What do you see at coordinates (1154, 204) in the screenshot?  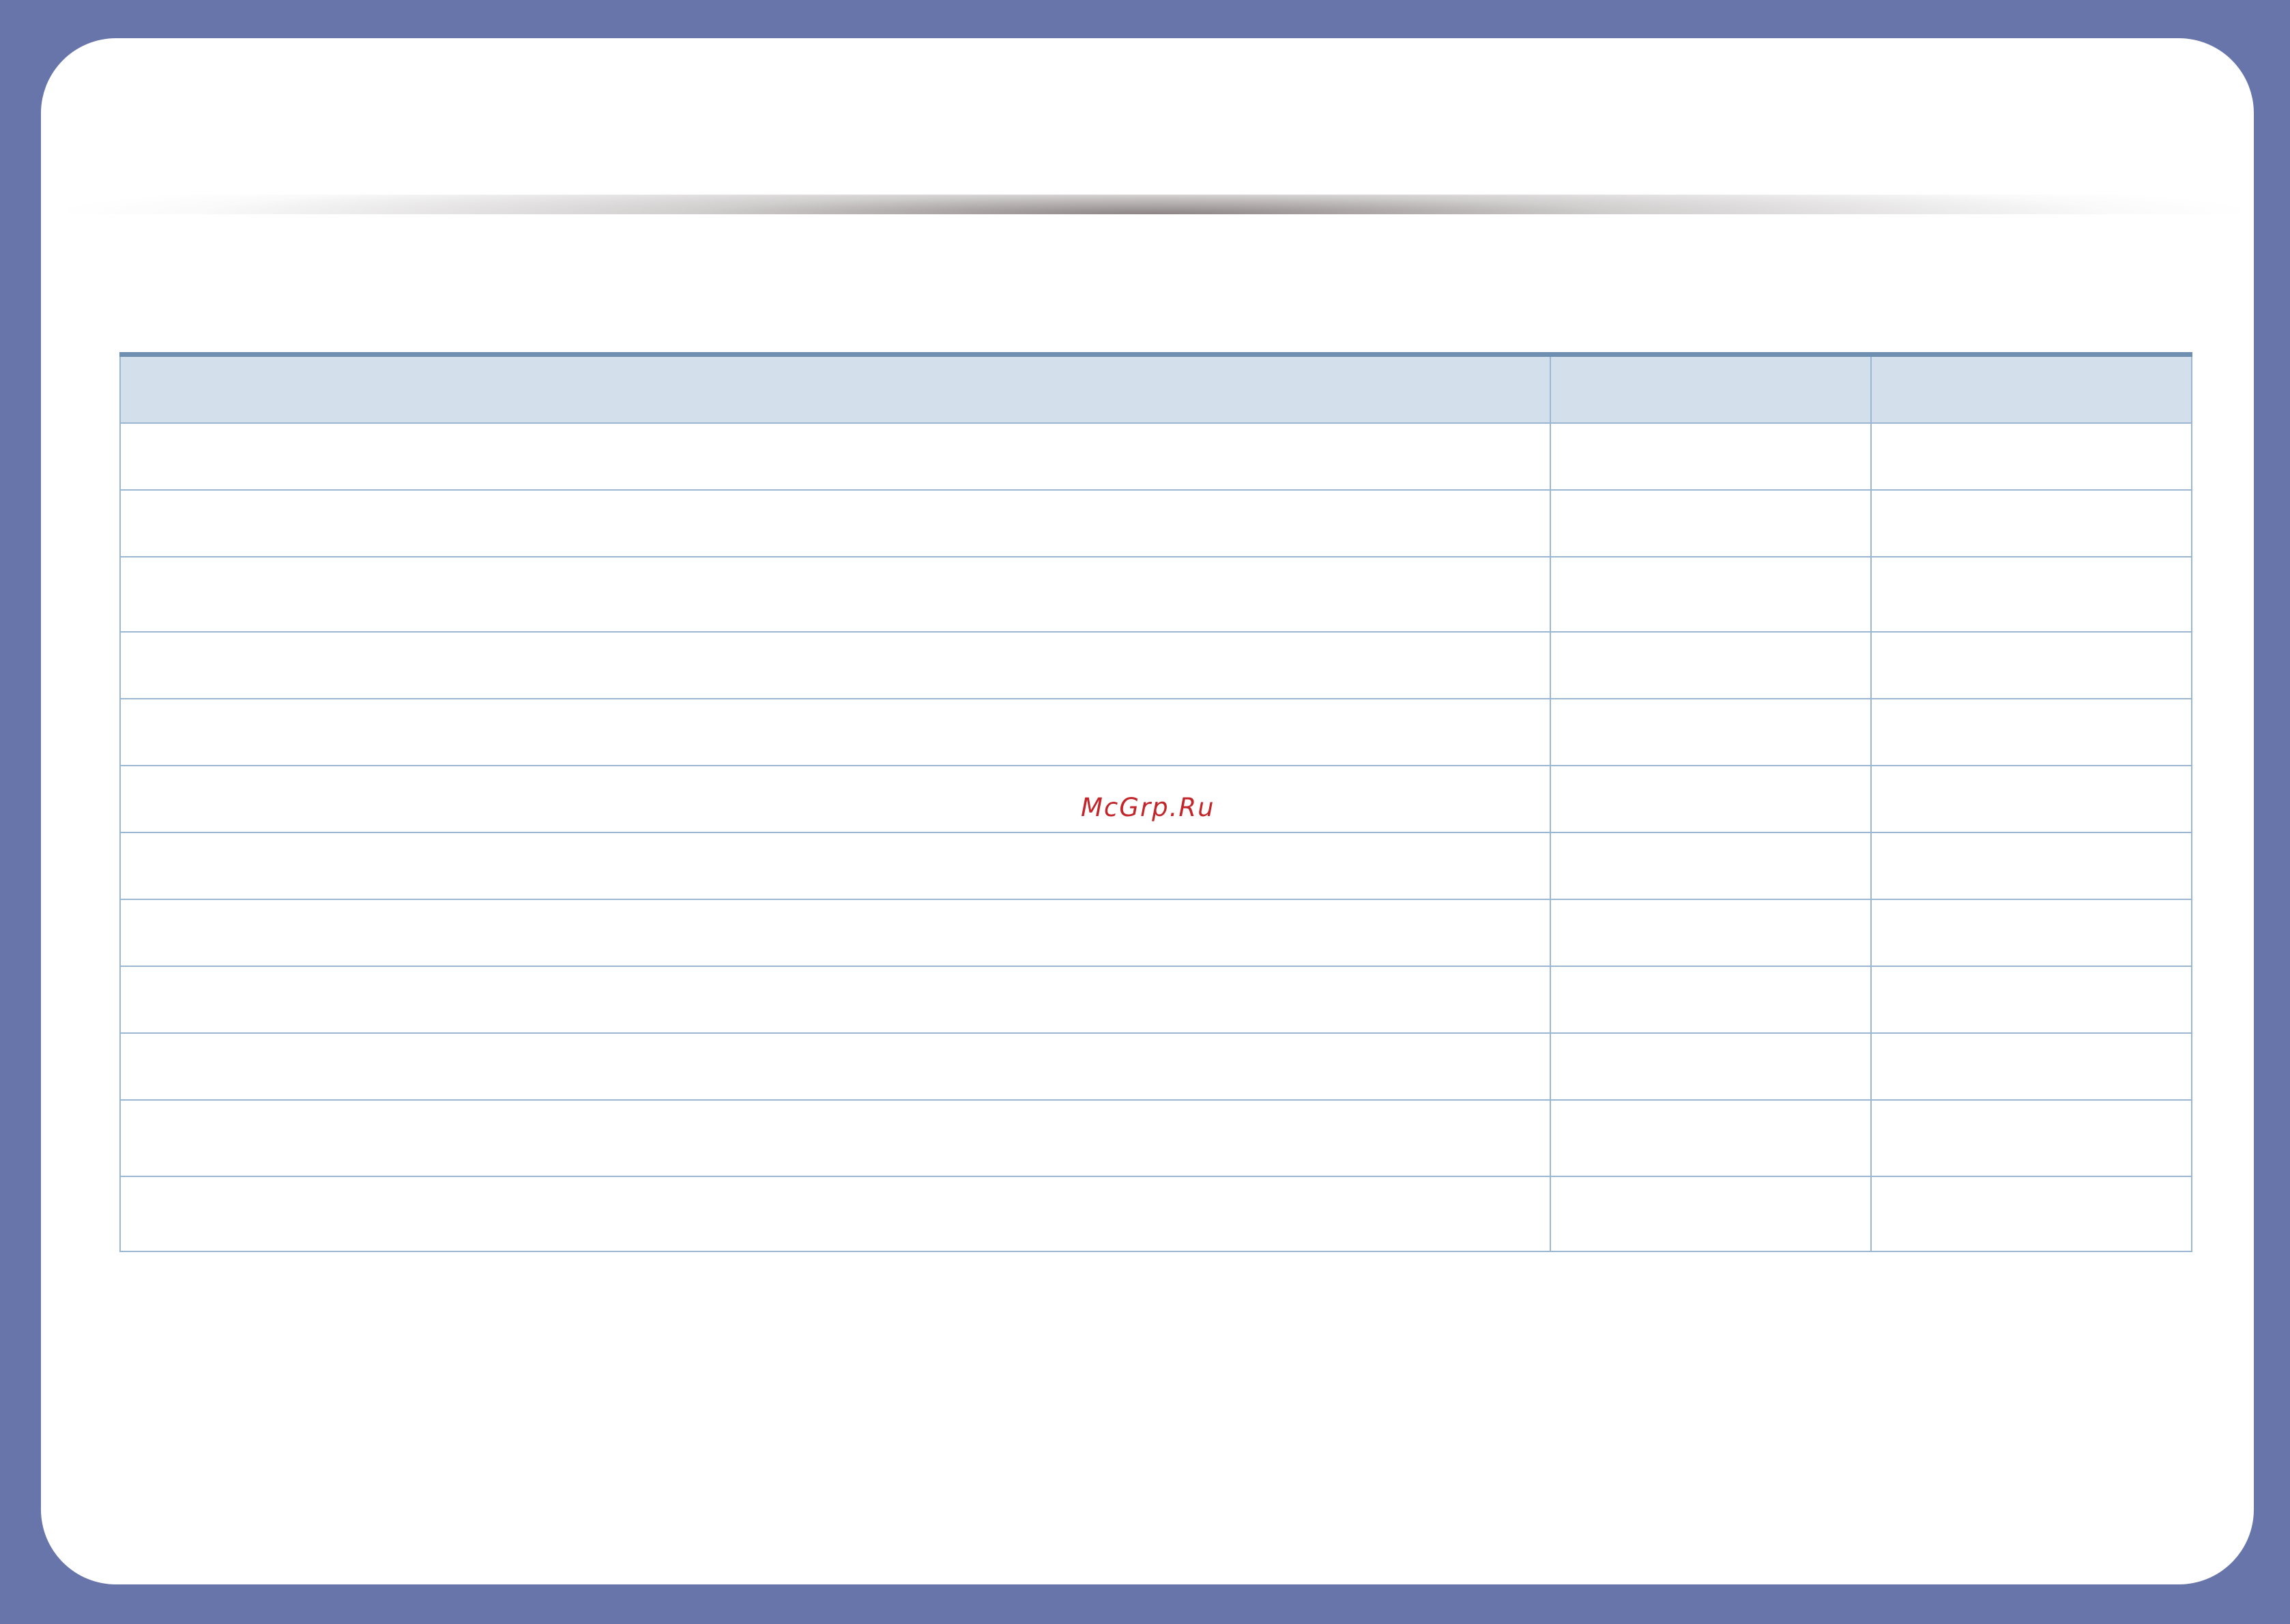 I see `header-divider` at bounding box center [1154, 204].